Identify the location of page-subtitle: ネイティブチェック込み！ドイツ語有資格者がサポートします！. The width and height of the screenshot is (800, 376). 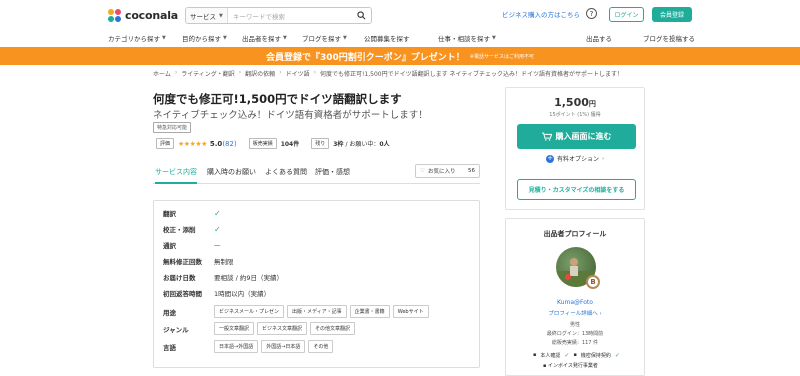
(290, 115).